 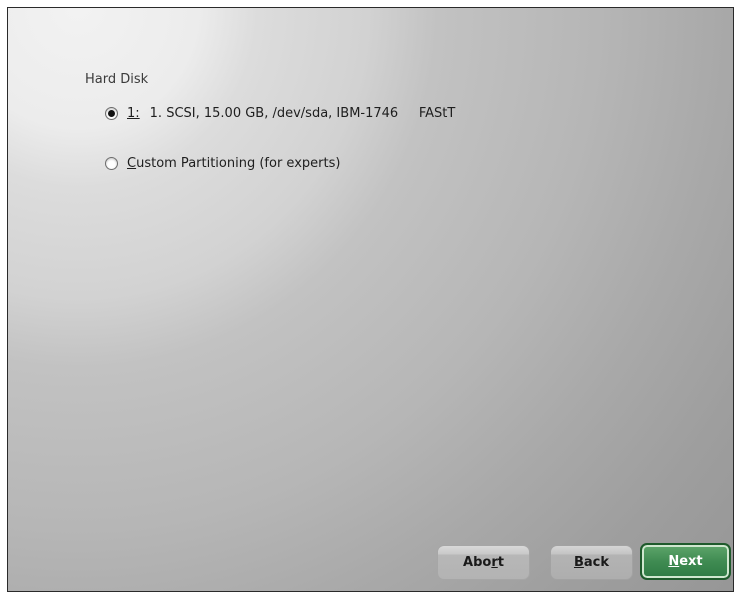 I want to click on hard-disk-group-label: Hard Disk, so click(x=117, y=79).